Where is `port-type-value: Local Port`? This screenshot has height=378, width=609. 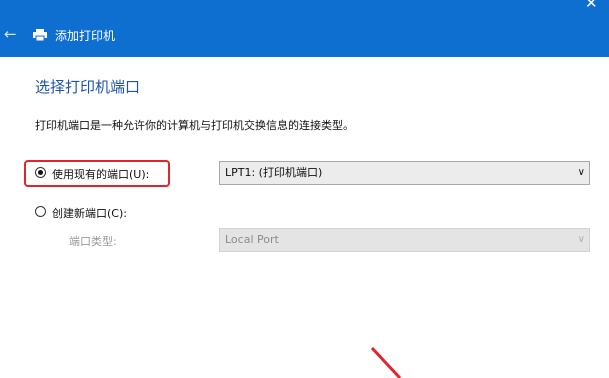 port-type-value: Local Port is located at coordinates (252, 239).